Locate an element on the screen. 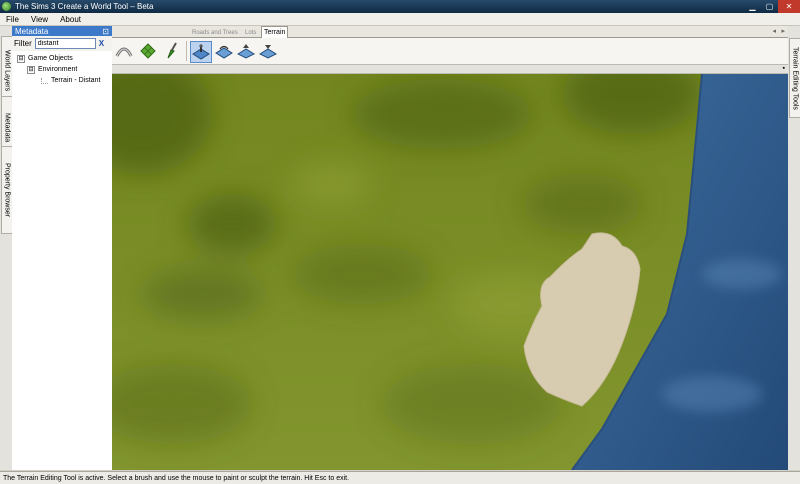 The height and width of the screenshot is (484, 800). maximize-icon: ▢ is located at coordinates (769, 6).